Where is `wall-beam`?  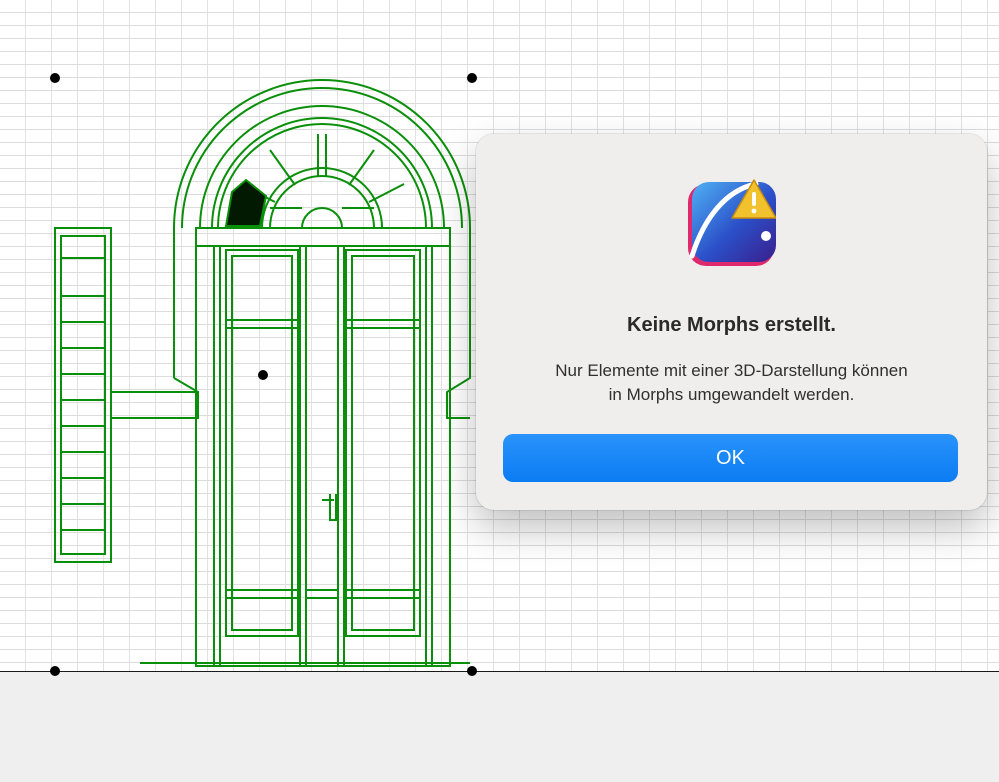 wall-beam is located at coordinates (155, 405).